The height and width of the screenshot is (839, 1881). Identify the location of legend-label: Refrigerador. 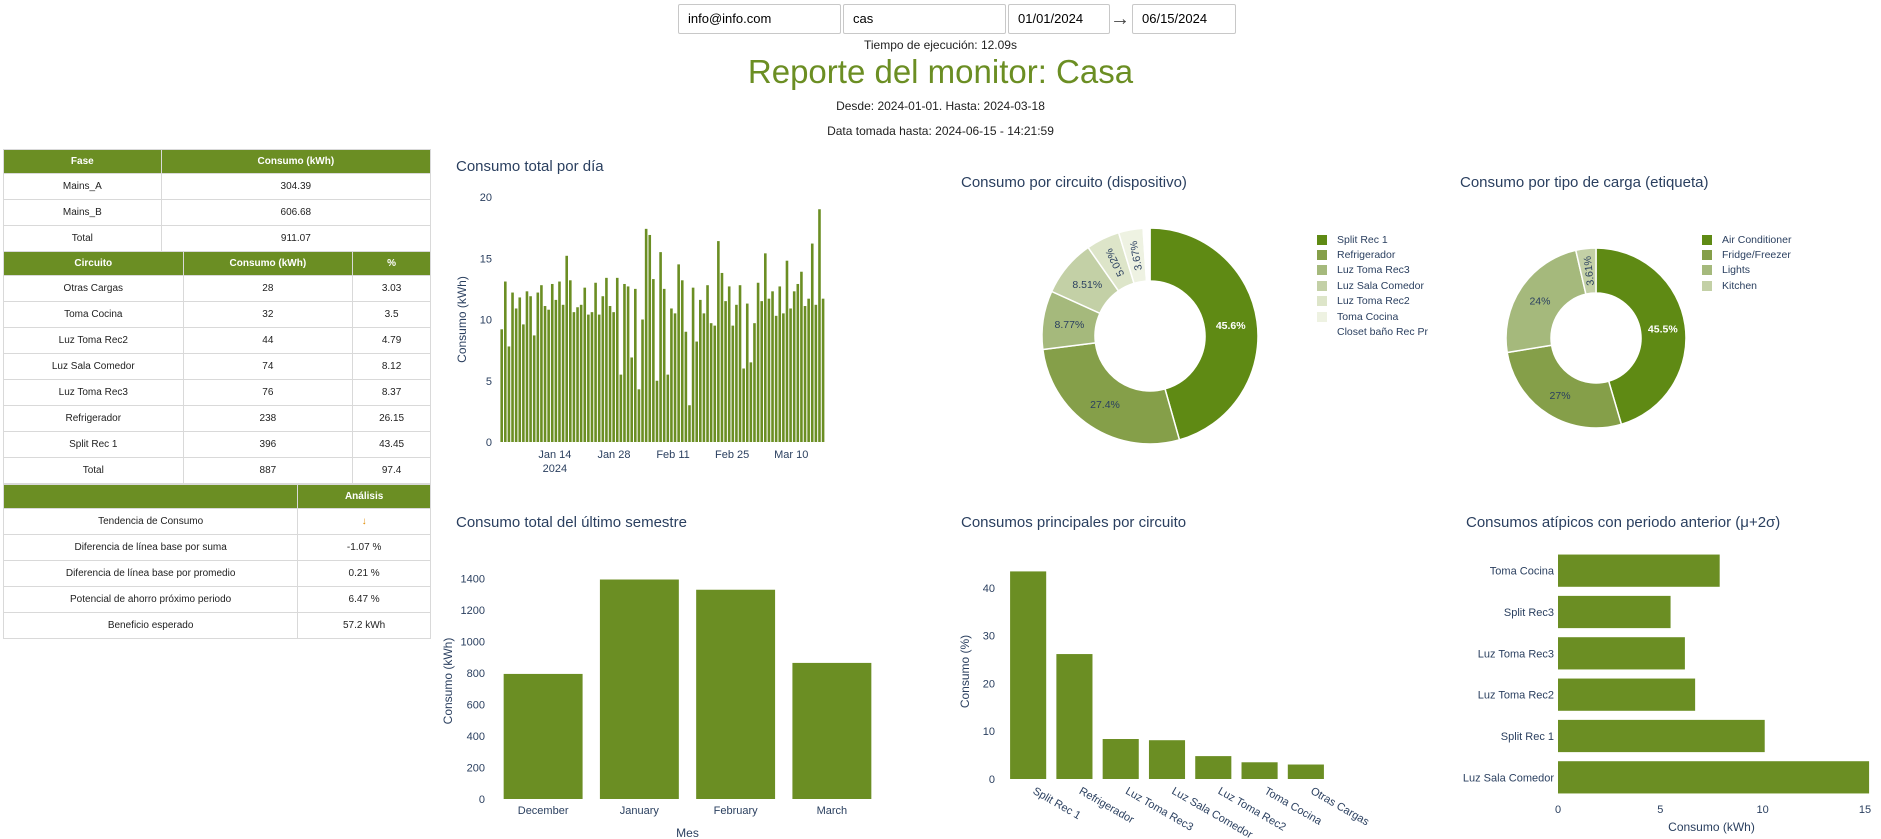
(1366, 255).